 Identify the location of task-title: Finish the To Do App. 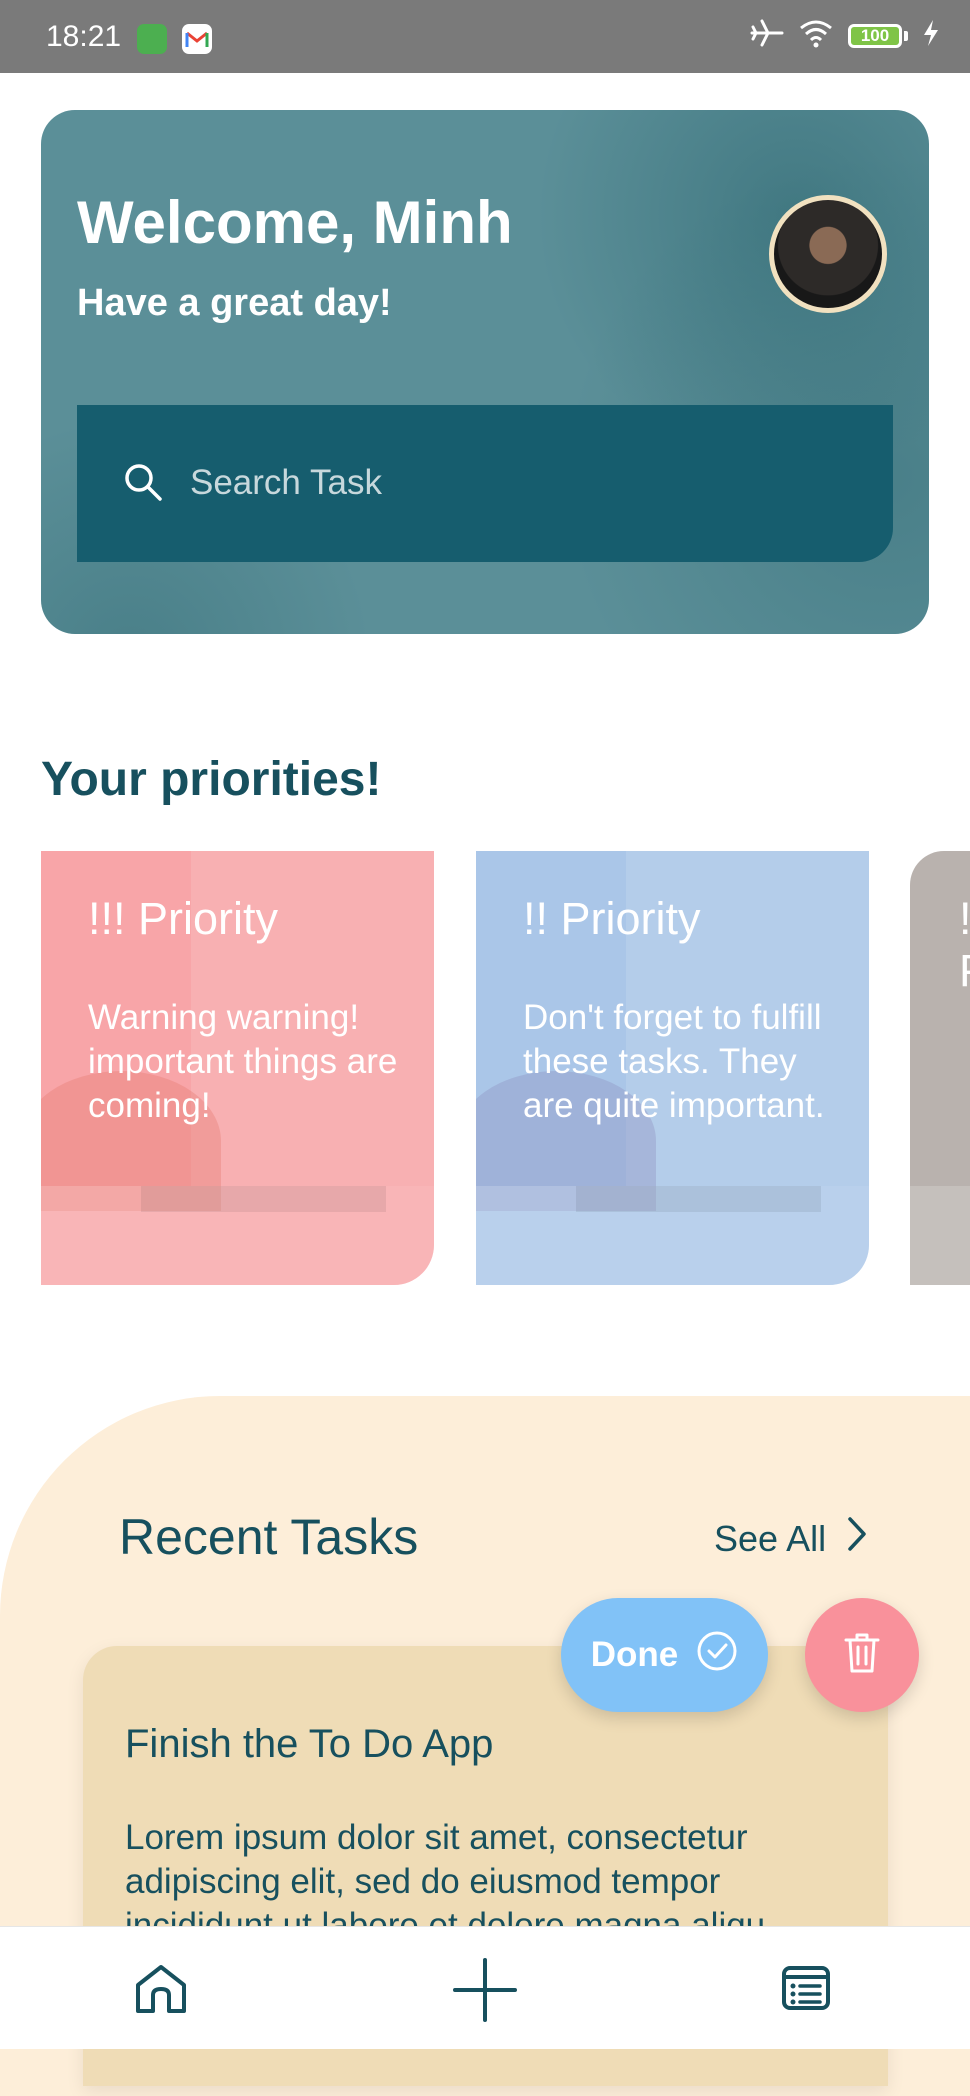
(309, 1744).